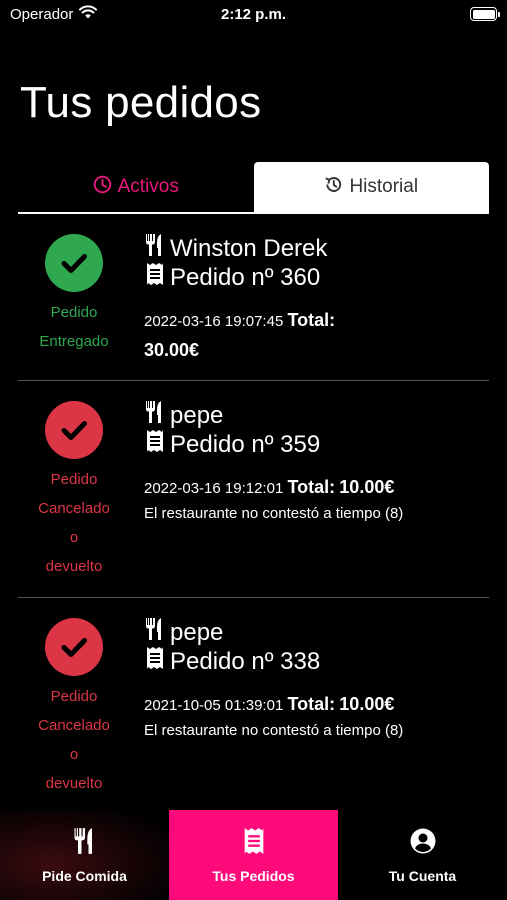 The image size is (507, 900). Describe the element at coordinates (253, 875) in the screenshot. I see `nav-tus-pedidos-label: Tus Pedidos` at that location.